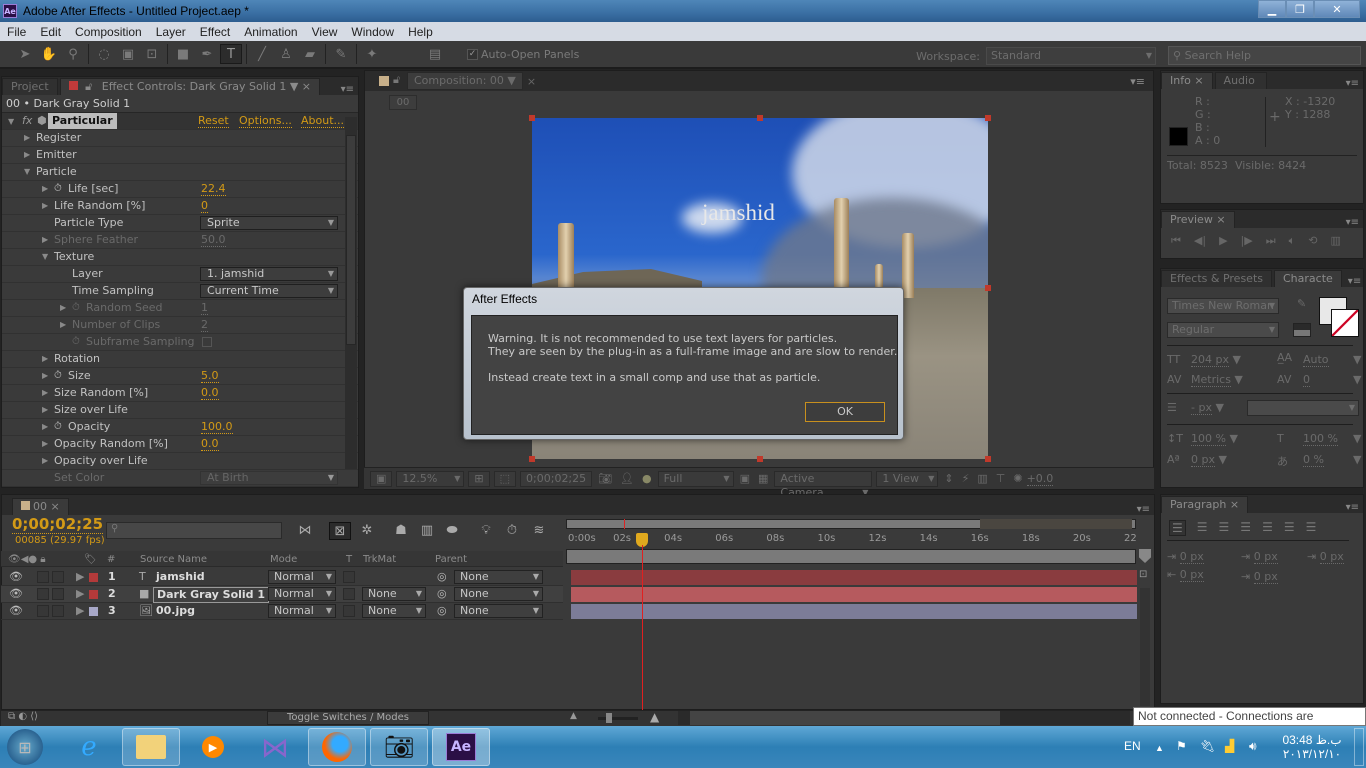  I want to click on menu-animation: Animation, so click(270, 32).